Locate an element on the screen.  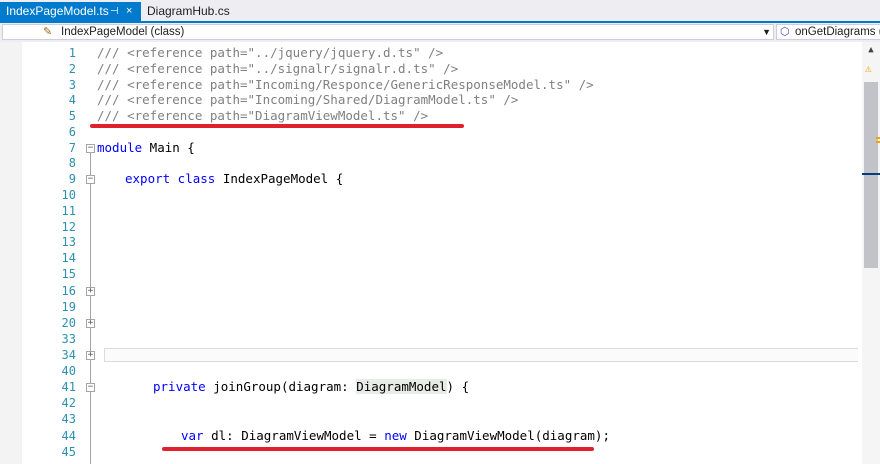
code-text: joinGroup(diagram: is located at coordinates (281, 386).